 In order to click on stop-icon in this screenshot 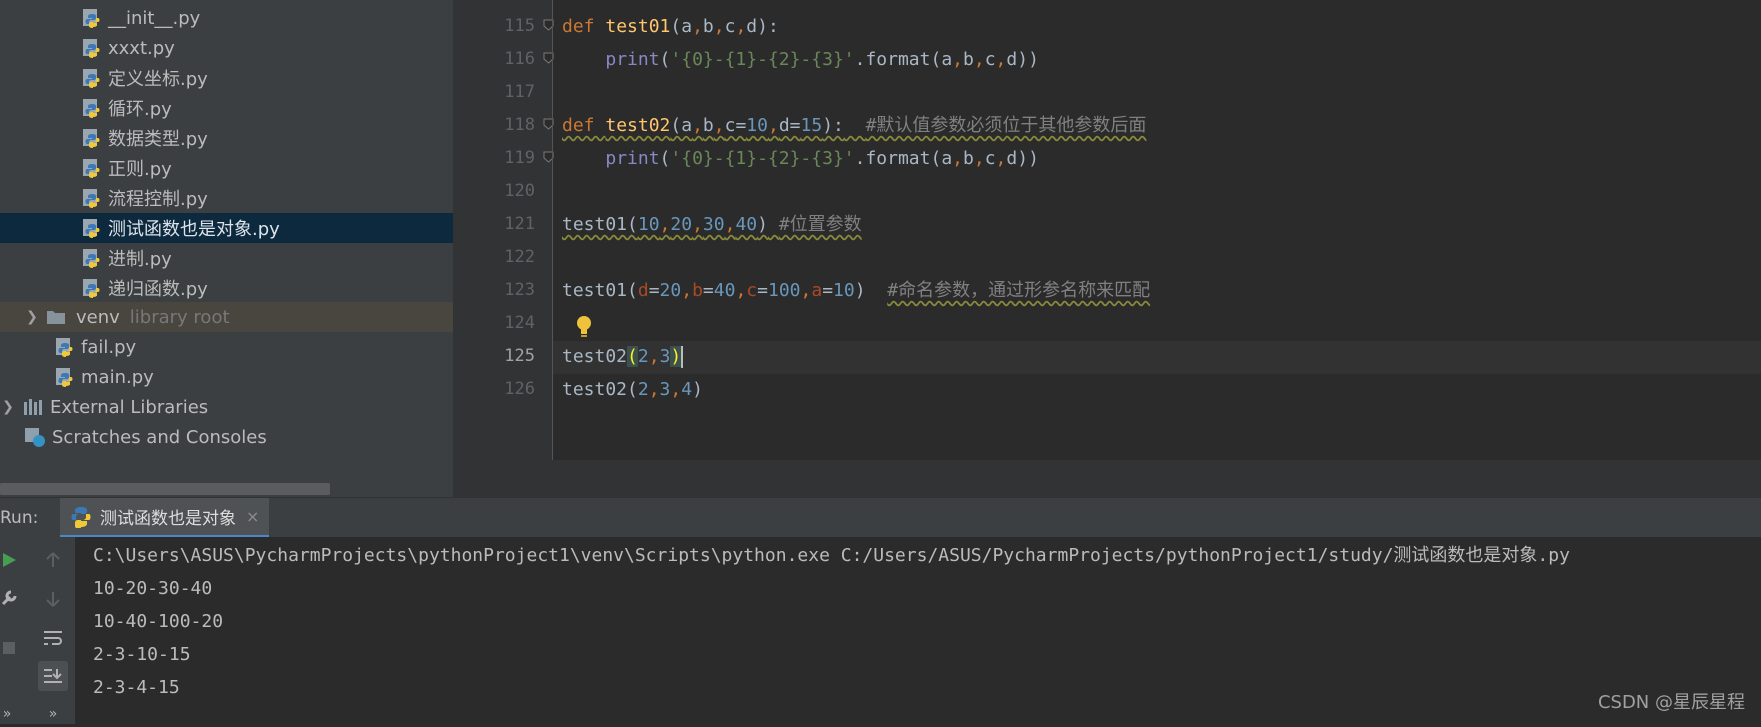, I will do `click(11, 648)`.